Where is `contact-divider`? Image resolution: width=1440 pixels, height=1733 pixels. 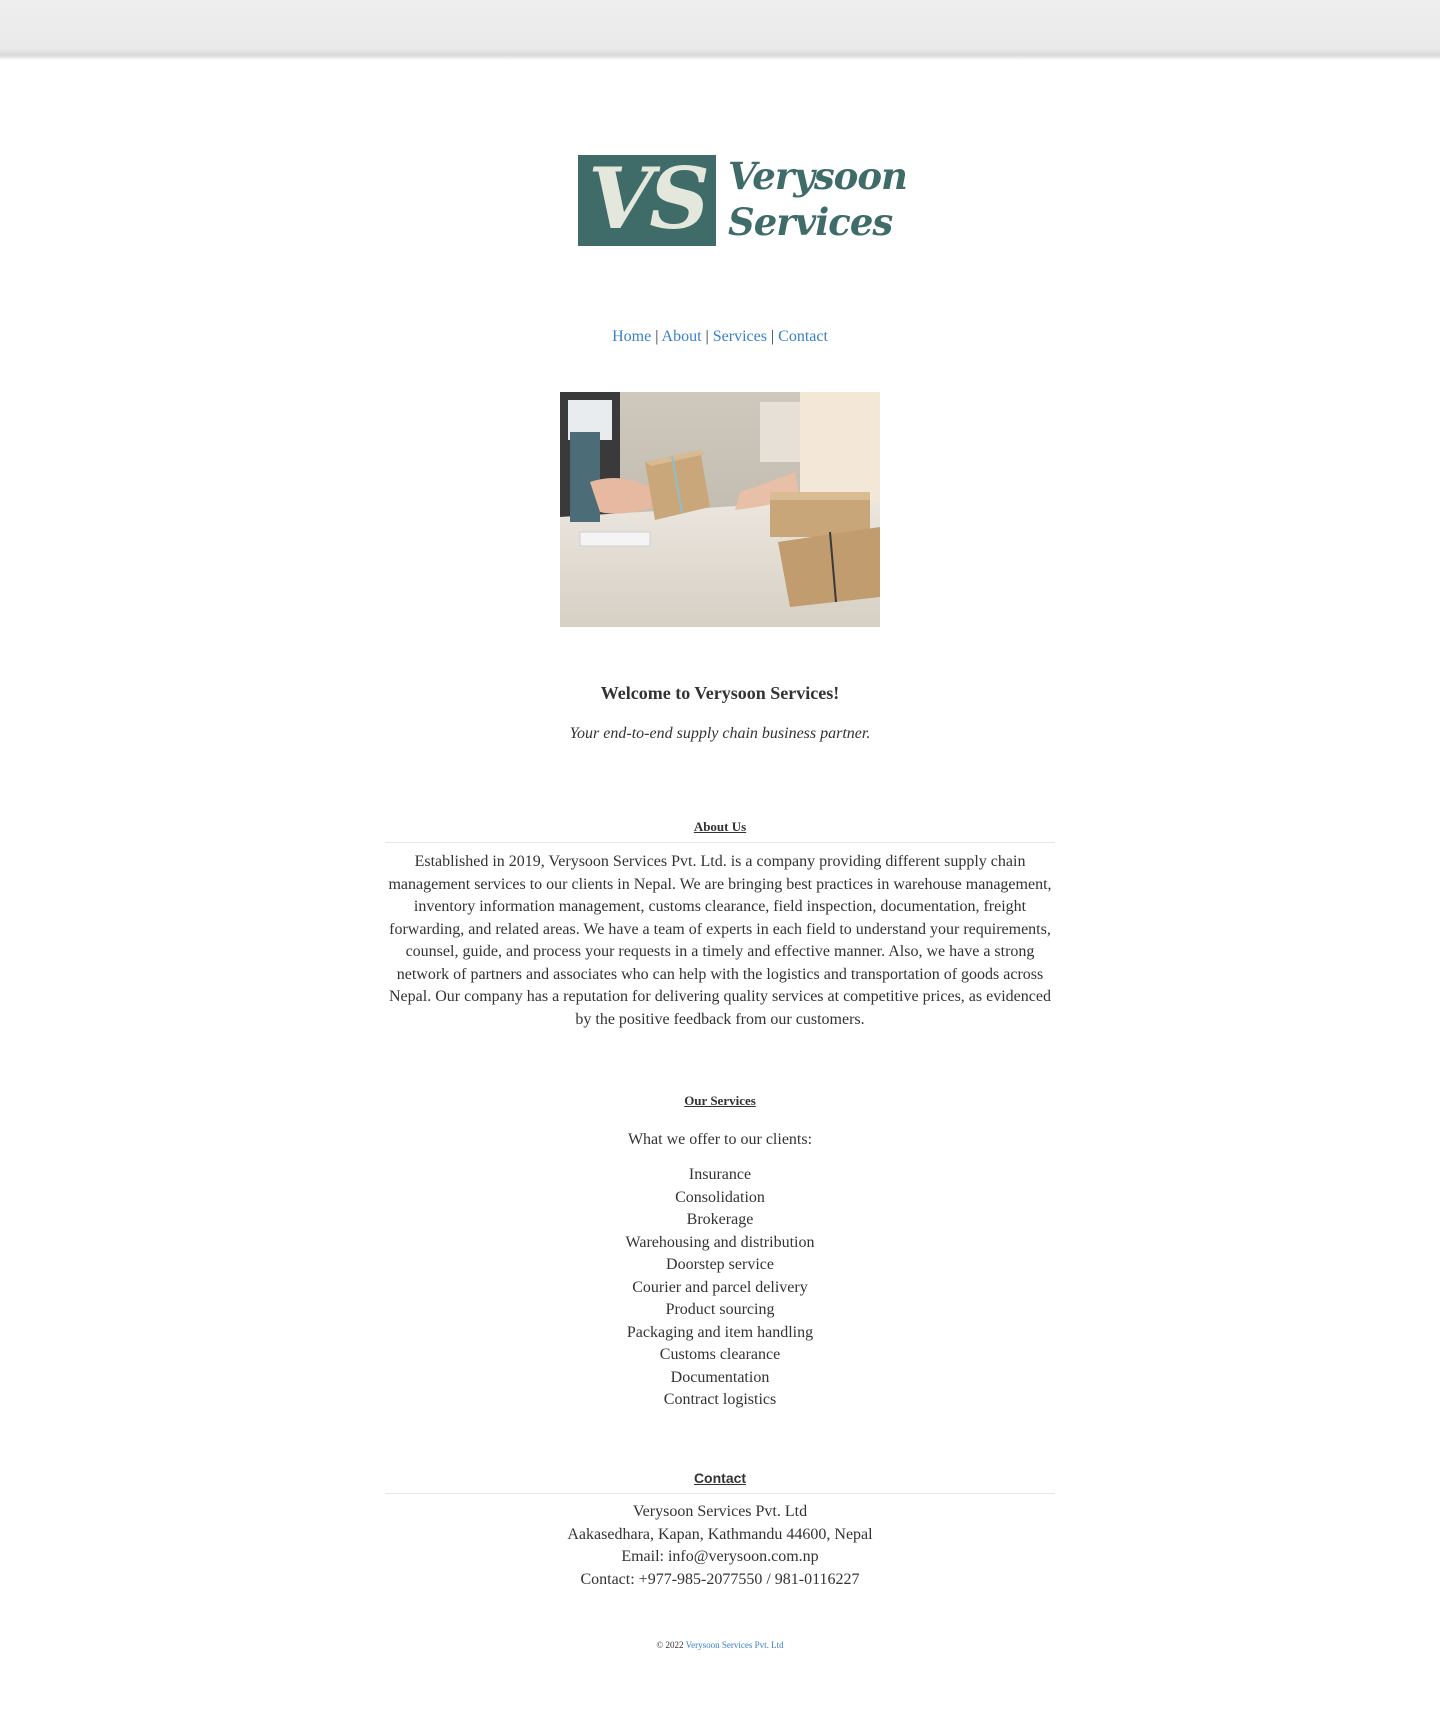 contact-divider is located at coordinates (720, 1493).